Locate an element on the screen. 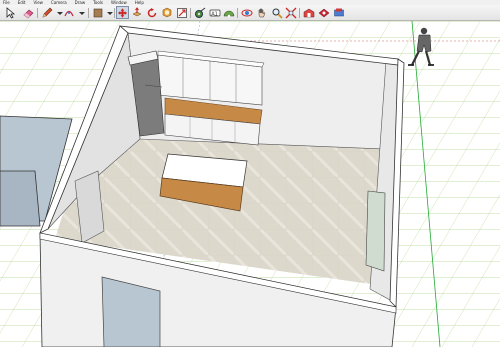 The width and height of the screenshot is (500, 347). dropdown-arrow-icon is located at coordinates (81, 12).